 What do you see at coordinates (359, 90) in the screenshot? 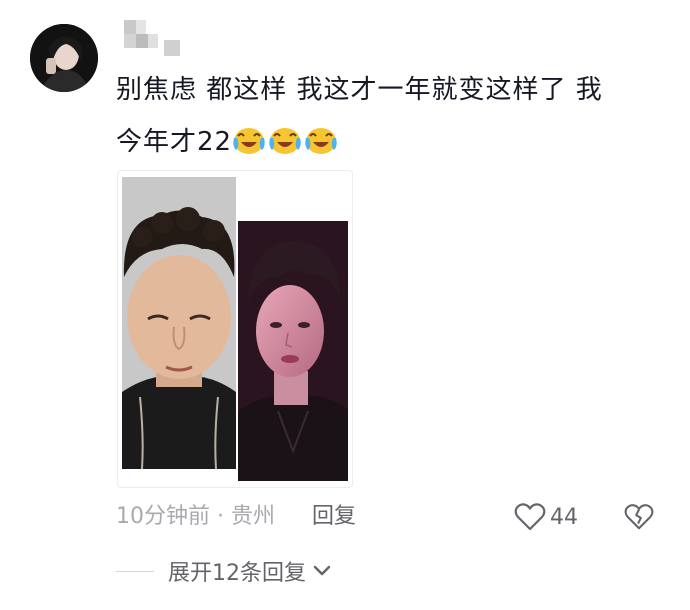
I see `comment-line-1: 别焦虑 都这样 我这才一年就变这样了 我` at bounding box center [359, 90].